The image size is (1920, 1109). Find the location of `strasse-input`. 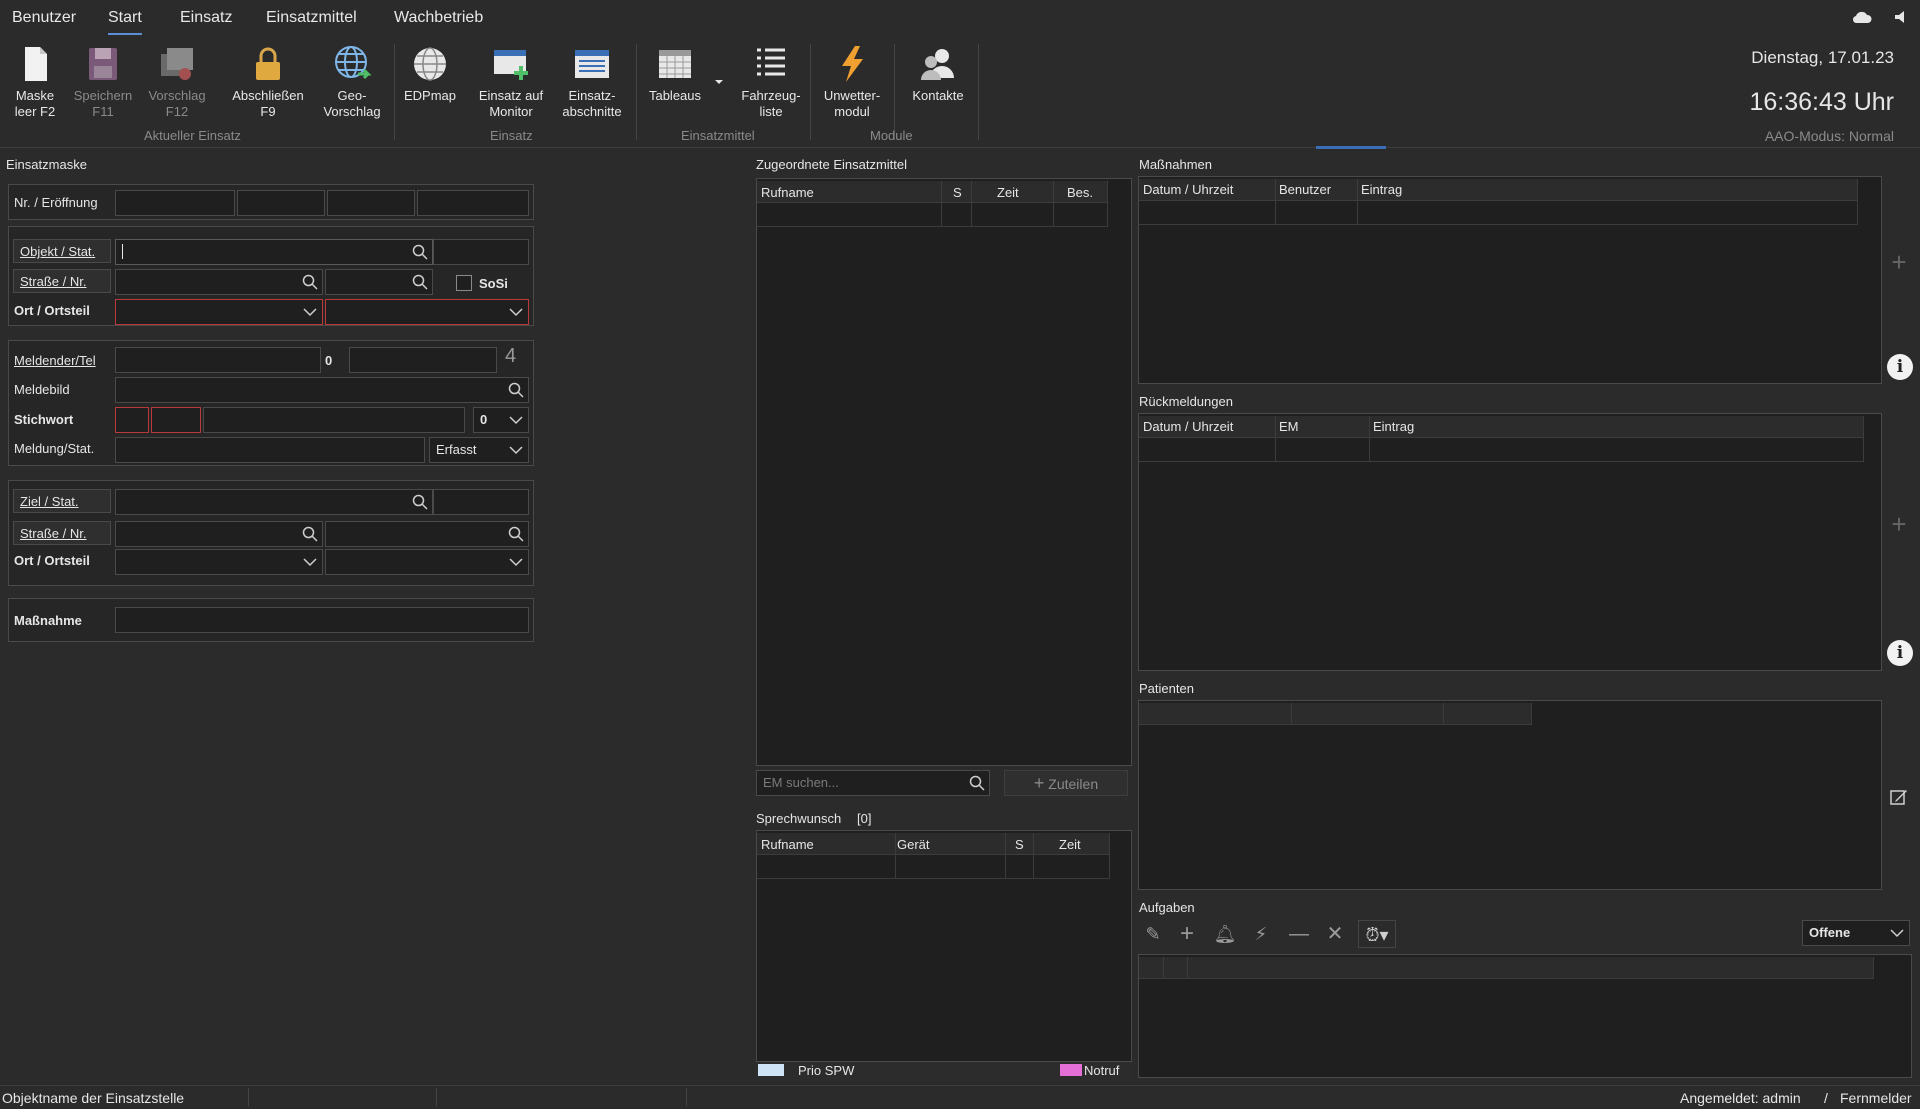

strasse-input is located at coordinates (219, 282).